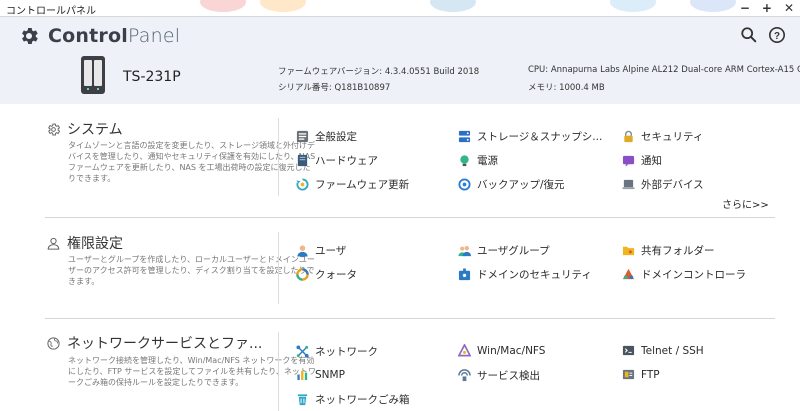  Describe the element at coordinates (30, 36) in the screenshot. I see `gear-icon` at that location.